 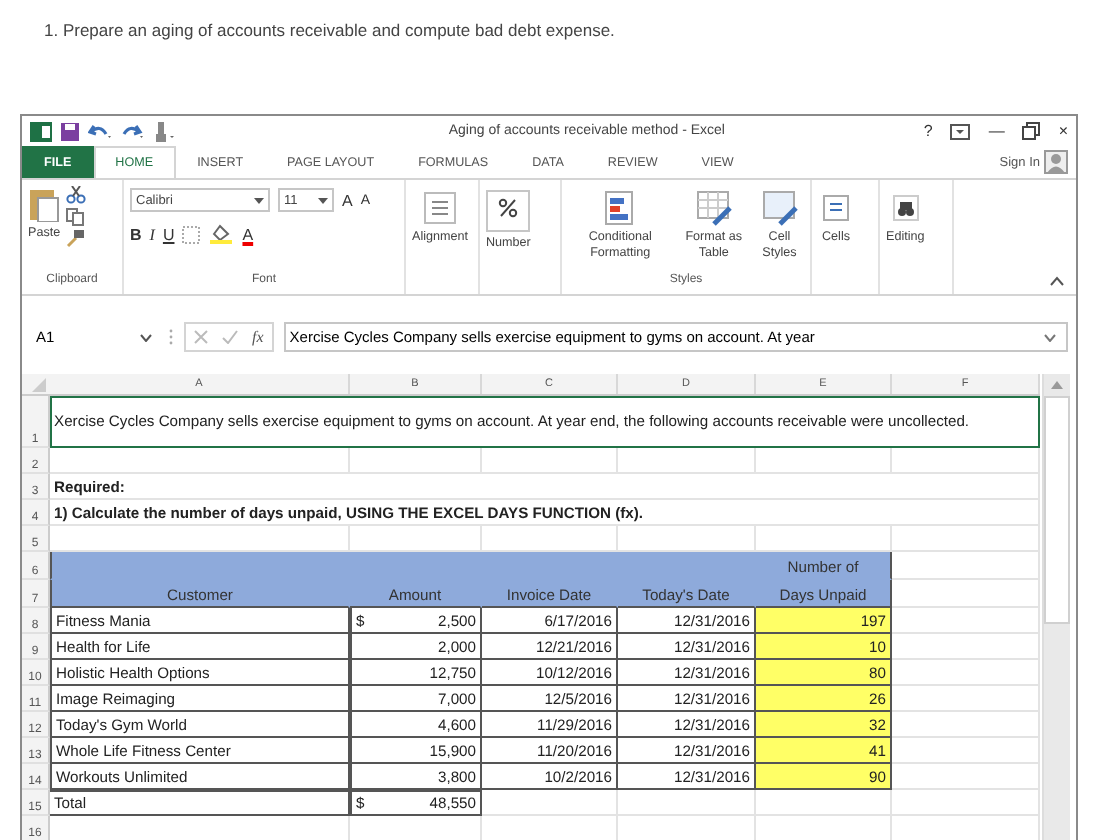 I want to click on grow-font-button: A, so click(x=347, y=200).